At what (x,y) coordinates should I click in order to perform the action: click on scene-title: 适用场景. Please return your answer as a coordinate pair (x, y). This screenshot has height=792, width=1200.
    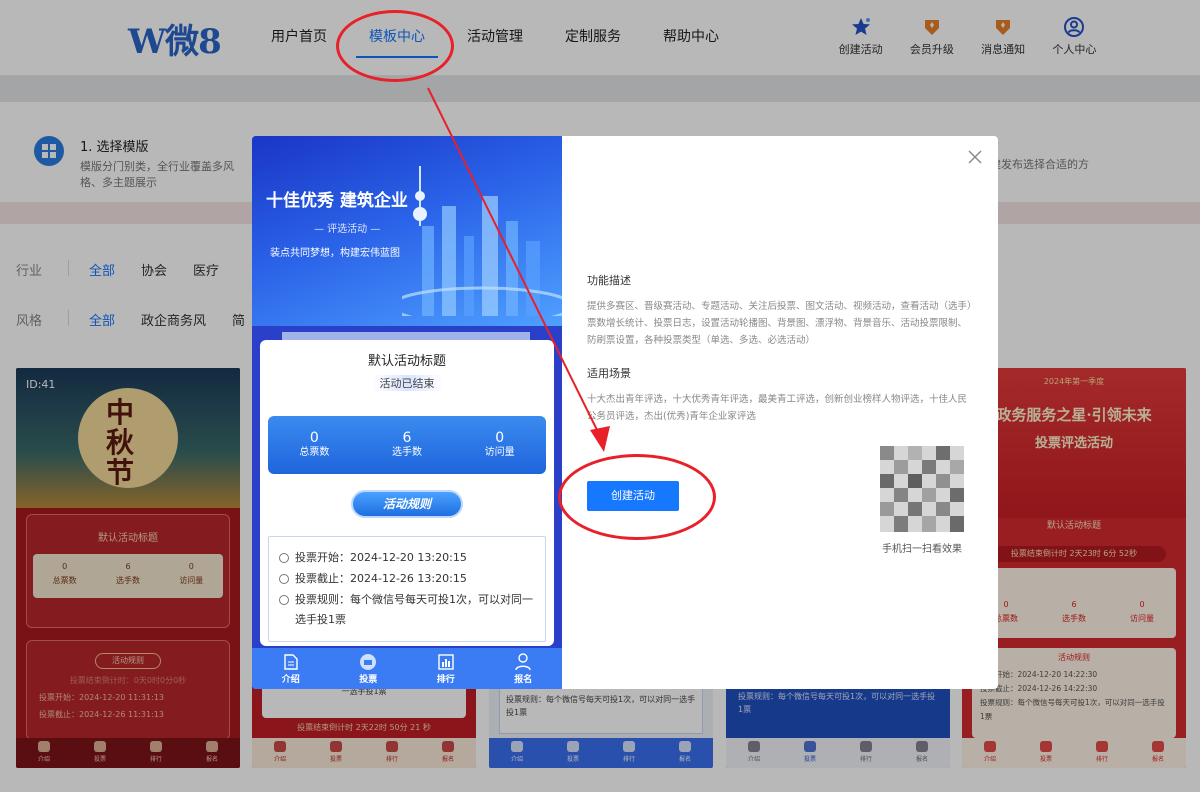
    Looking at the image, I should click on (609, 373).